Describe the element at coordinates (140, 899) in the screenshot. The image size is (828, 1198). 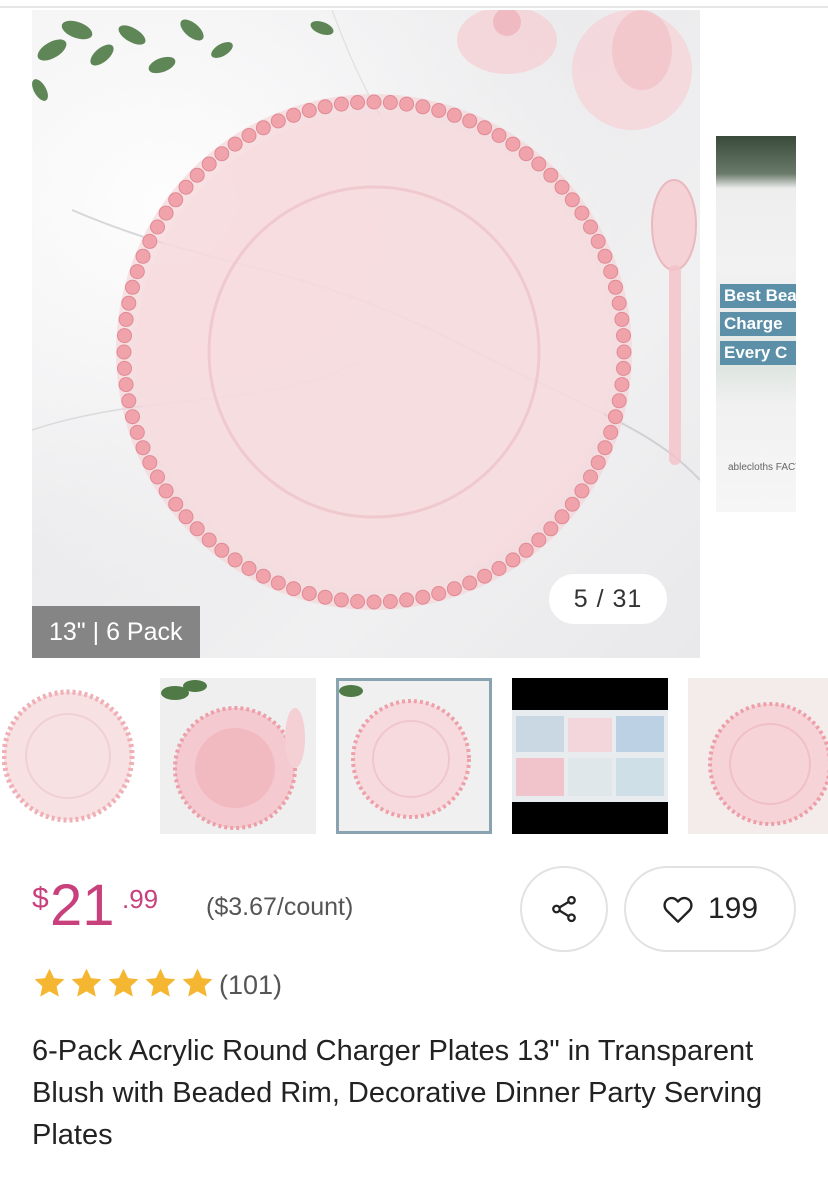
I see `price-cents: .99` at that location.